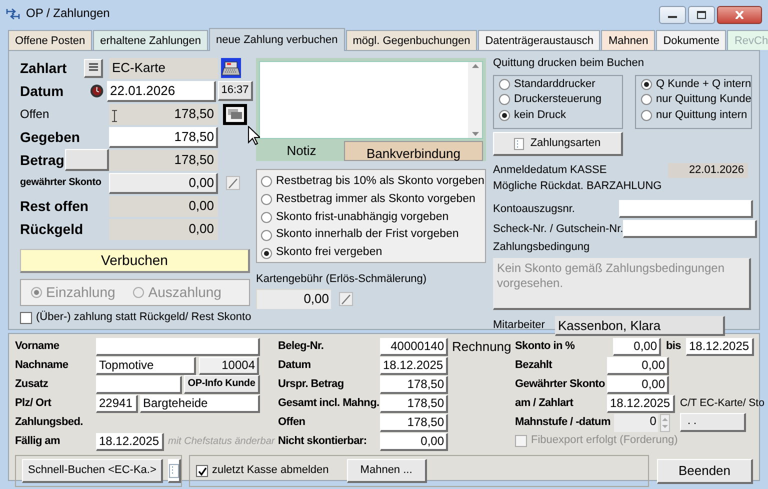  I want to click on zip-field: 22941, so click(117, 403).